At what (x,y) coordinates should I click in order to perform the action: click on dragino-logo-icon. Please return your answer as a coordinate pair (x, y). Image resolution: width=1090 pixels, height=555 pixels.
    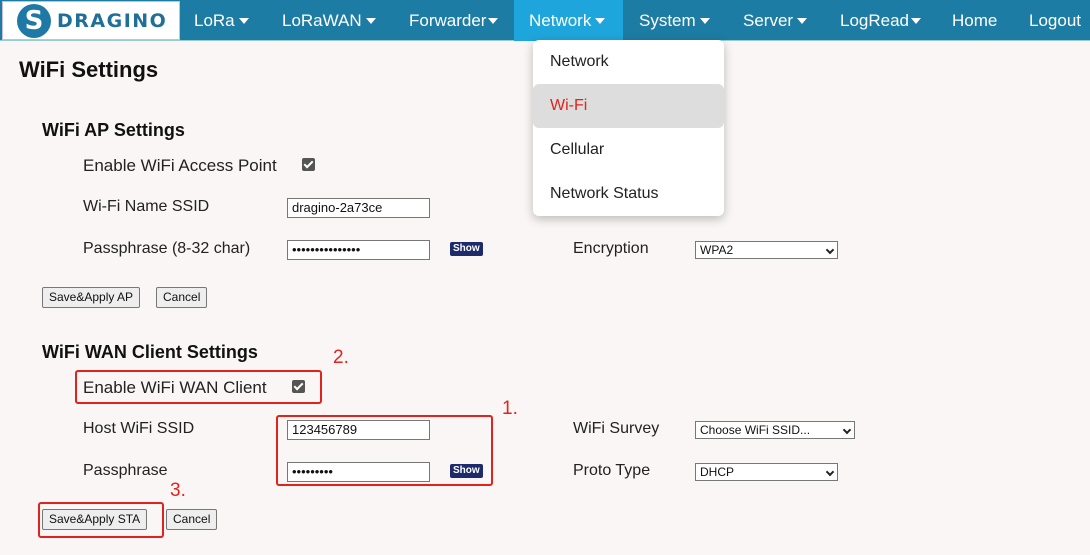
    Looking at the image, I should click on (34, 20).